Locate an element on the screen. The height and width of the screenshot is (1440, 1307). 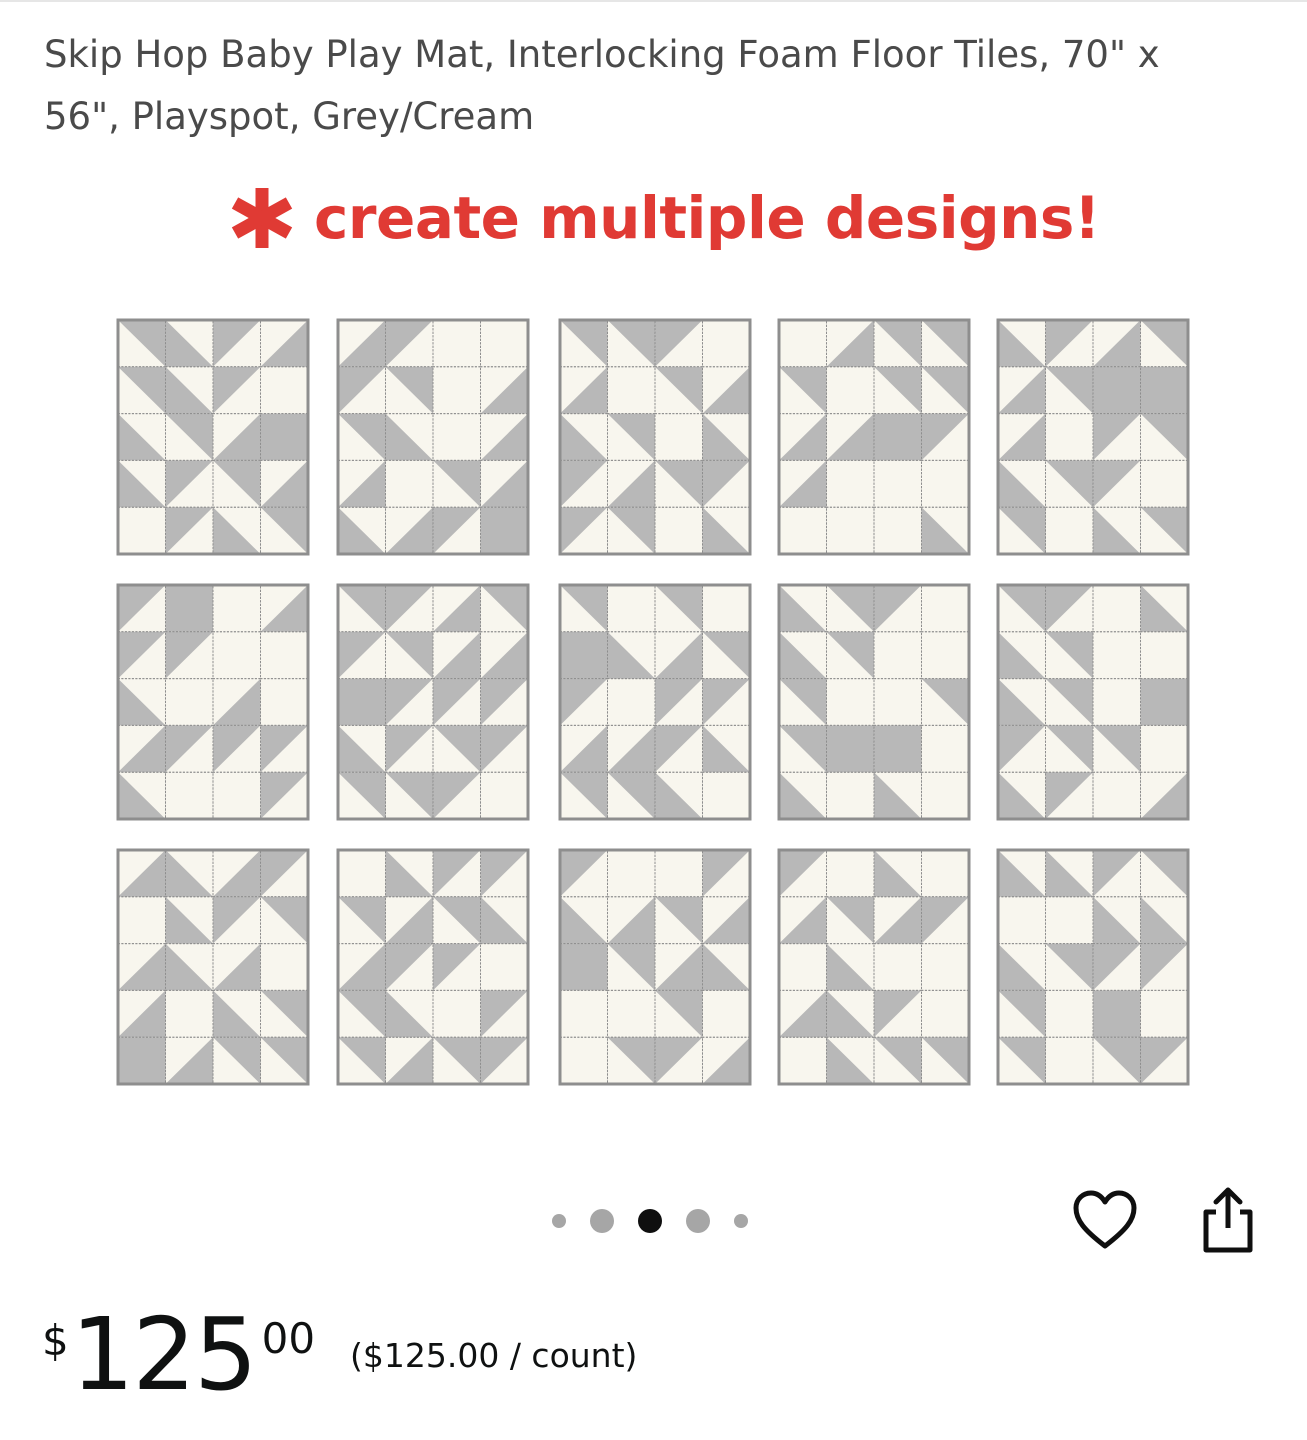
carousel-indicator is located at coordinates (650, 1221).